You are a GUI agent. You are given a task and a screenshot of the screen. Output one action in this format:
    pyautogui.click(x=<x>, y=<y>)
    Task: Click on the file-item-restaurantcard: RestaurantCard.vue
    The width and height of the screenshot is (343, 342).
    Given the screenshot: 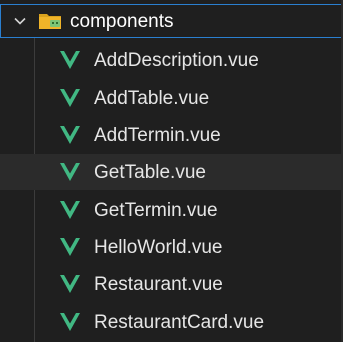 What is the action you would take?
    pyautogui.click(x=171, y=322)
    